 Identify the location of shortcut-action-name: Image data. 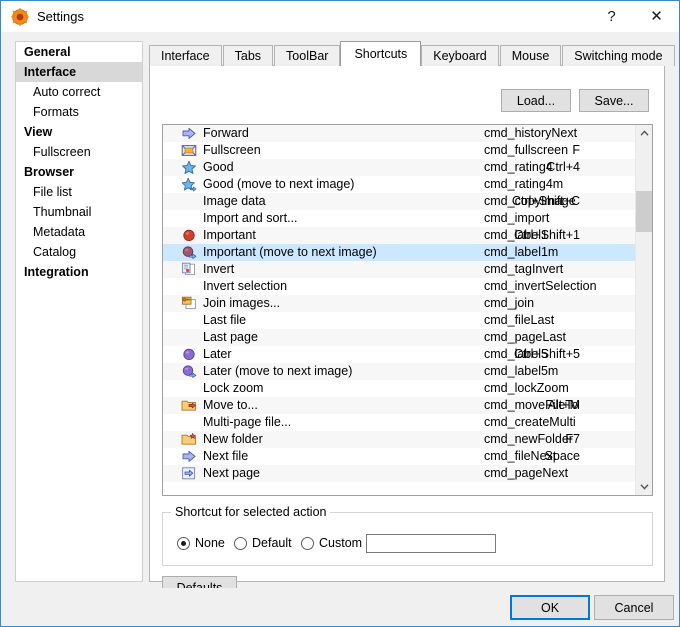
(234, 201).